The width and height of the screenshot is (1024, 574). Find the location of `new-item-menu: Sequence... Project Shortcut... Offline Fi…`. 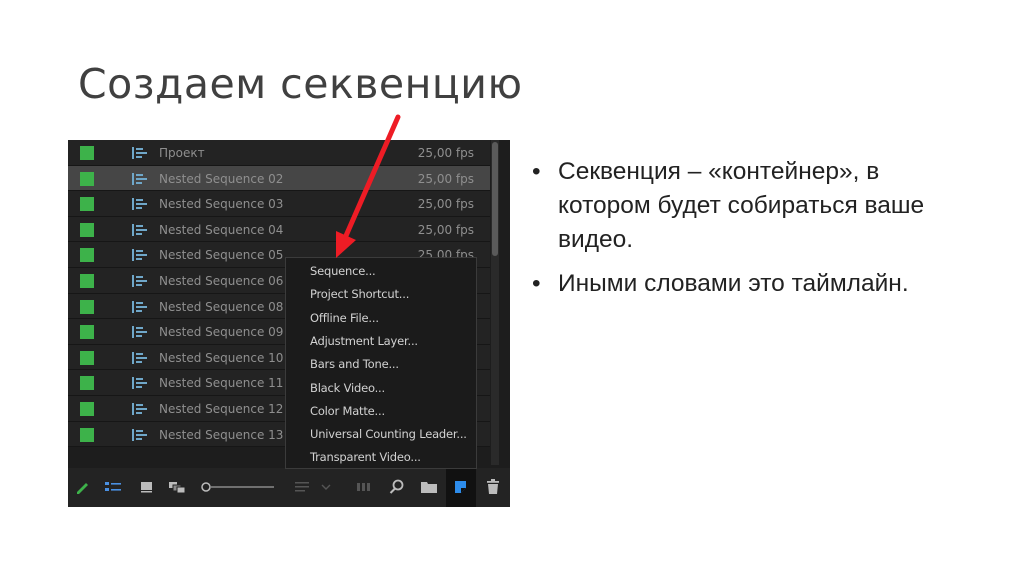

new-item-menu: Sequence... Project Shortcut... Offline Fi… is located at coordinates (381, 363).